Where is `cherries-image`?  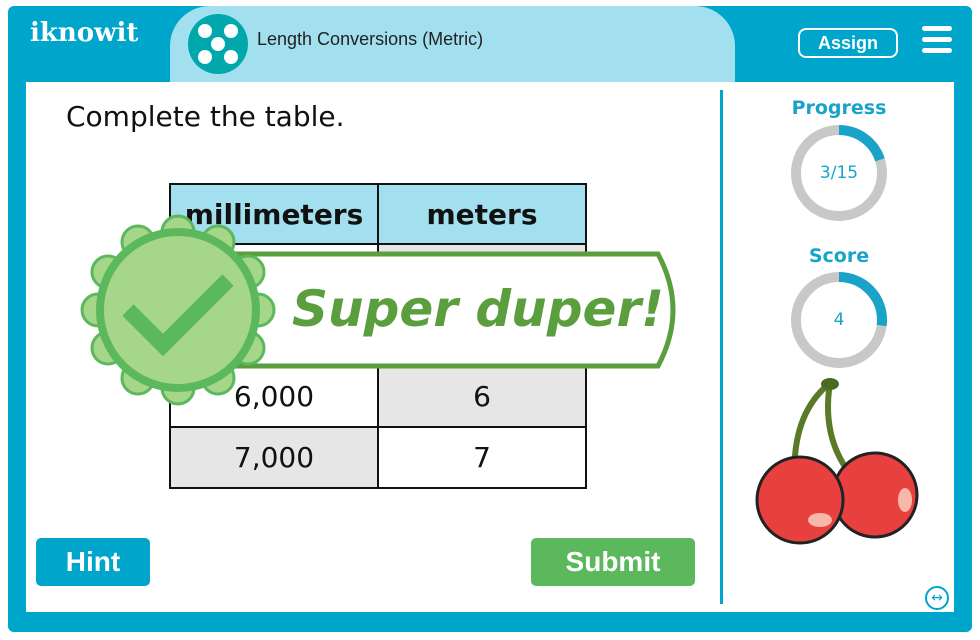
cherries-image is located at coordinates (837, 461).